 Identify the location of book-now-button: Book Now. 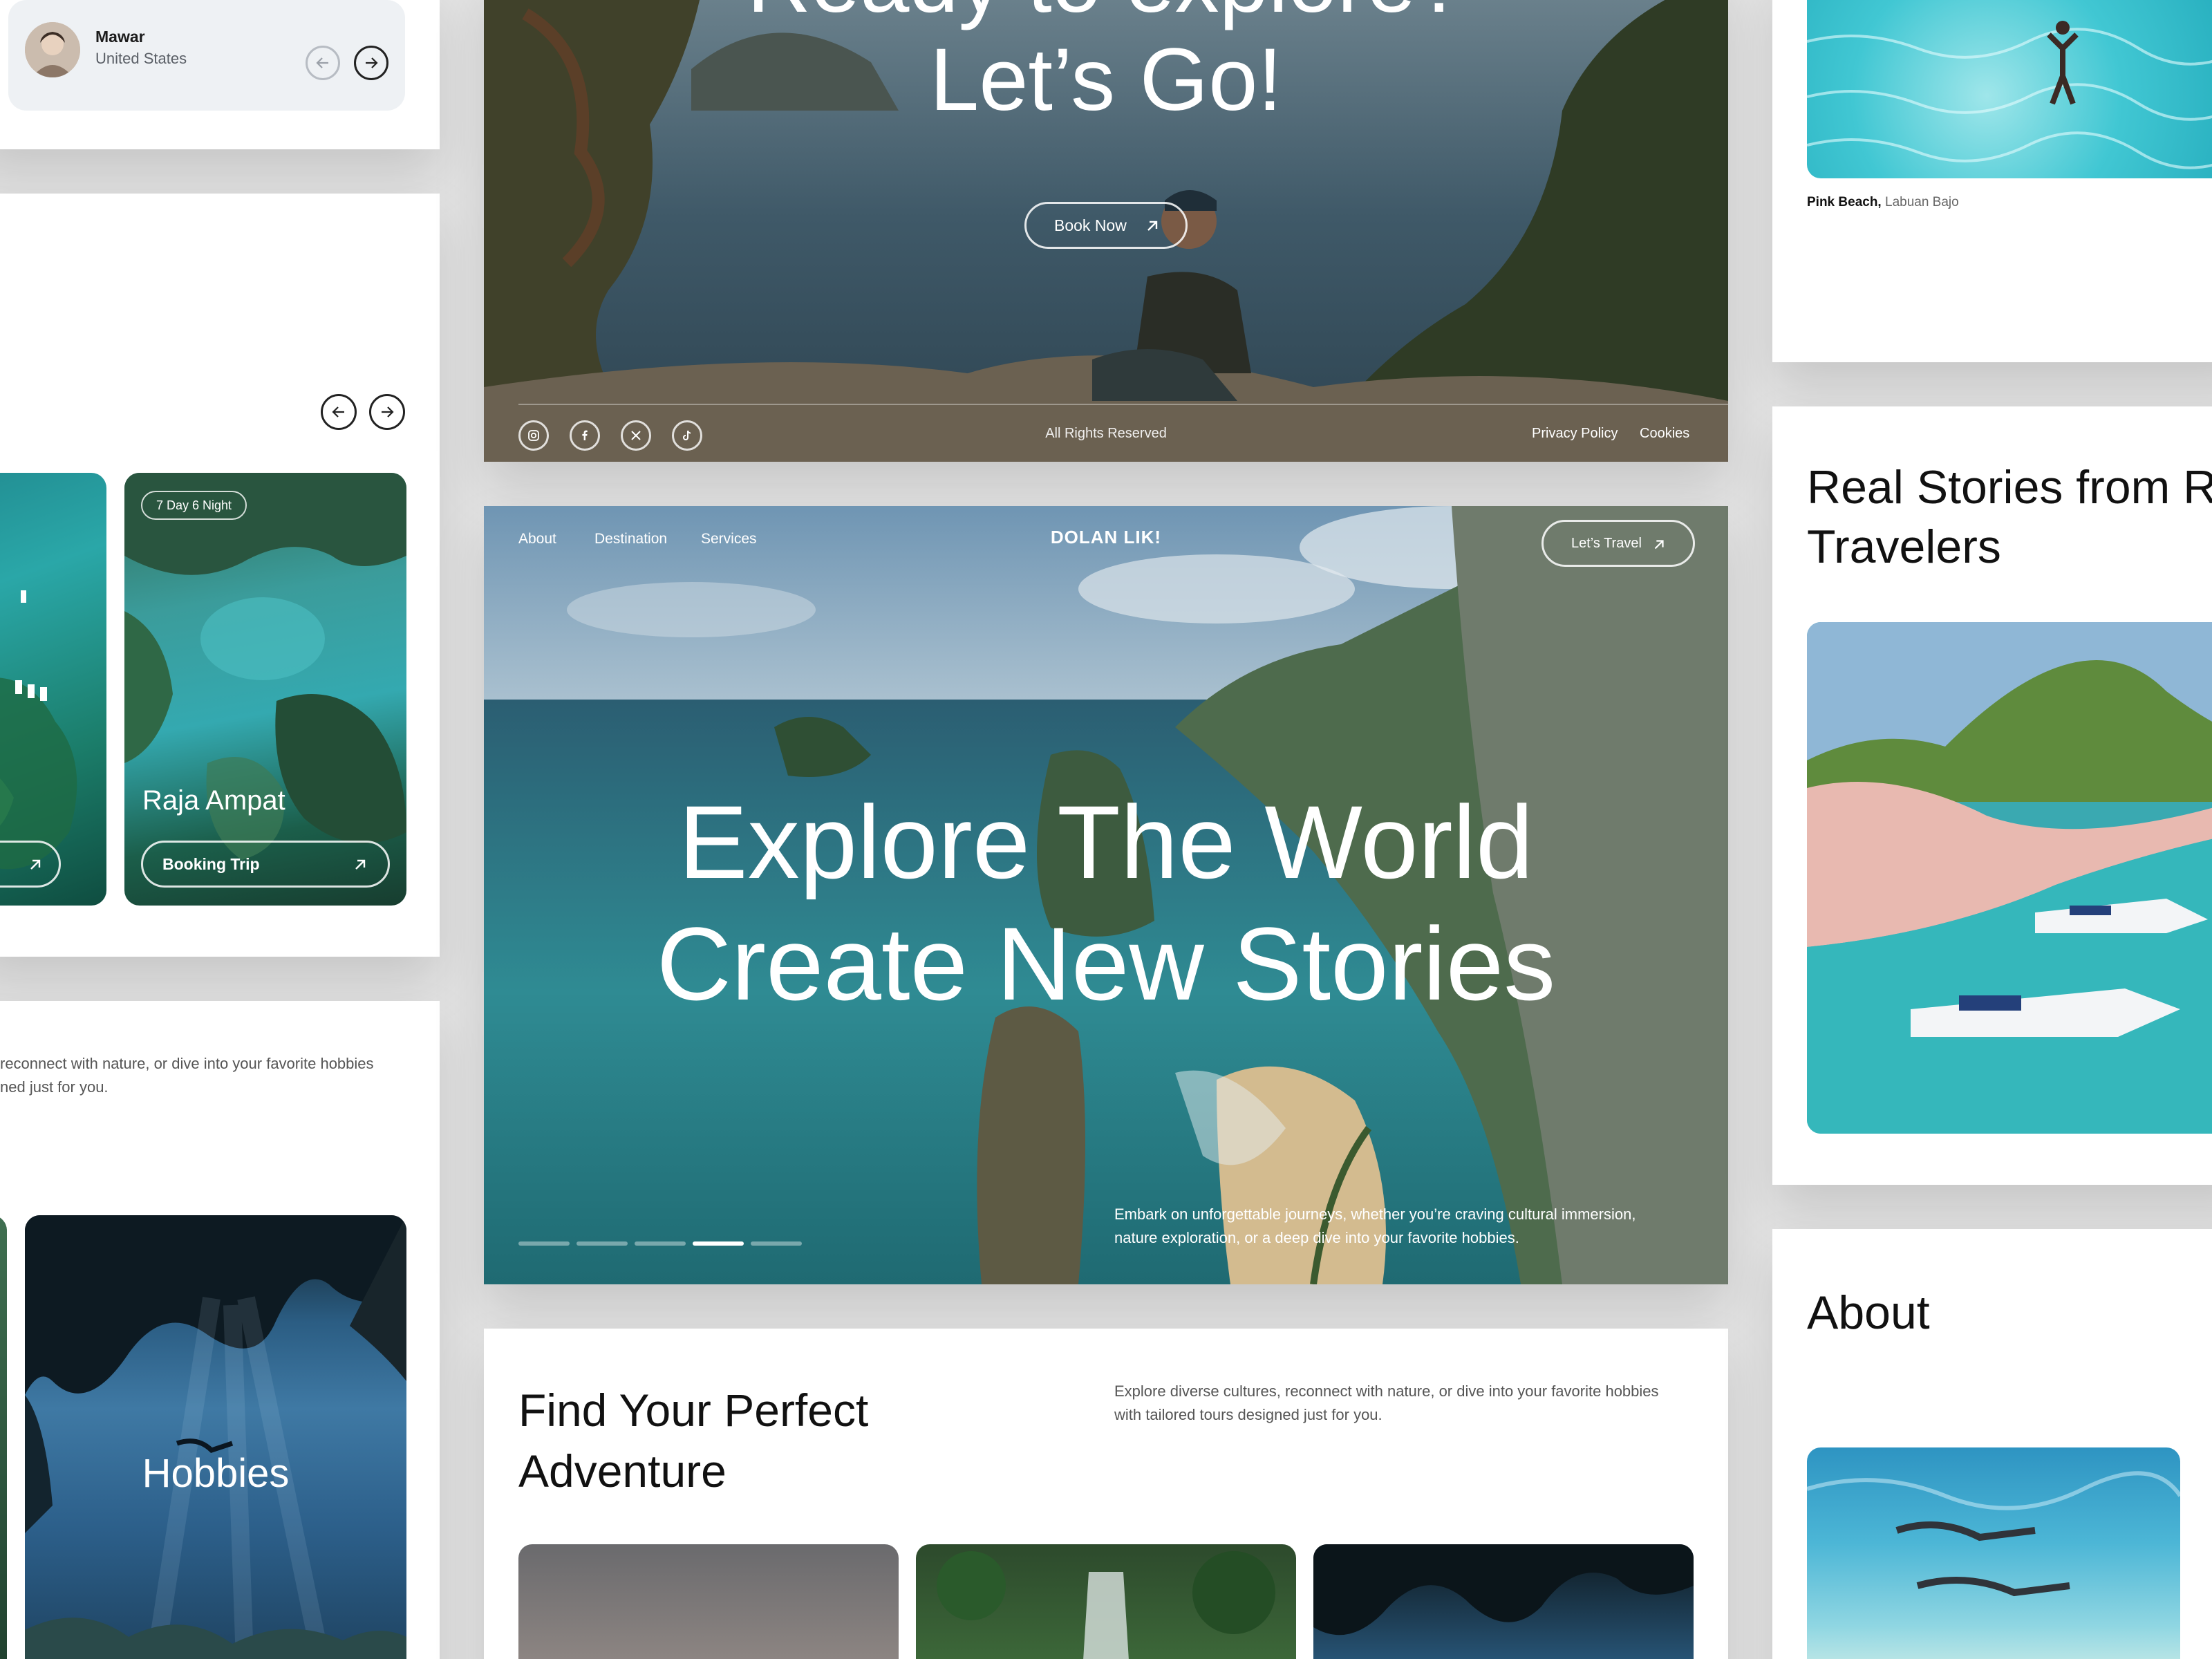
(1106, 225).